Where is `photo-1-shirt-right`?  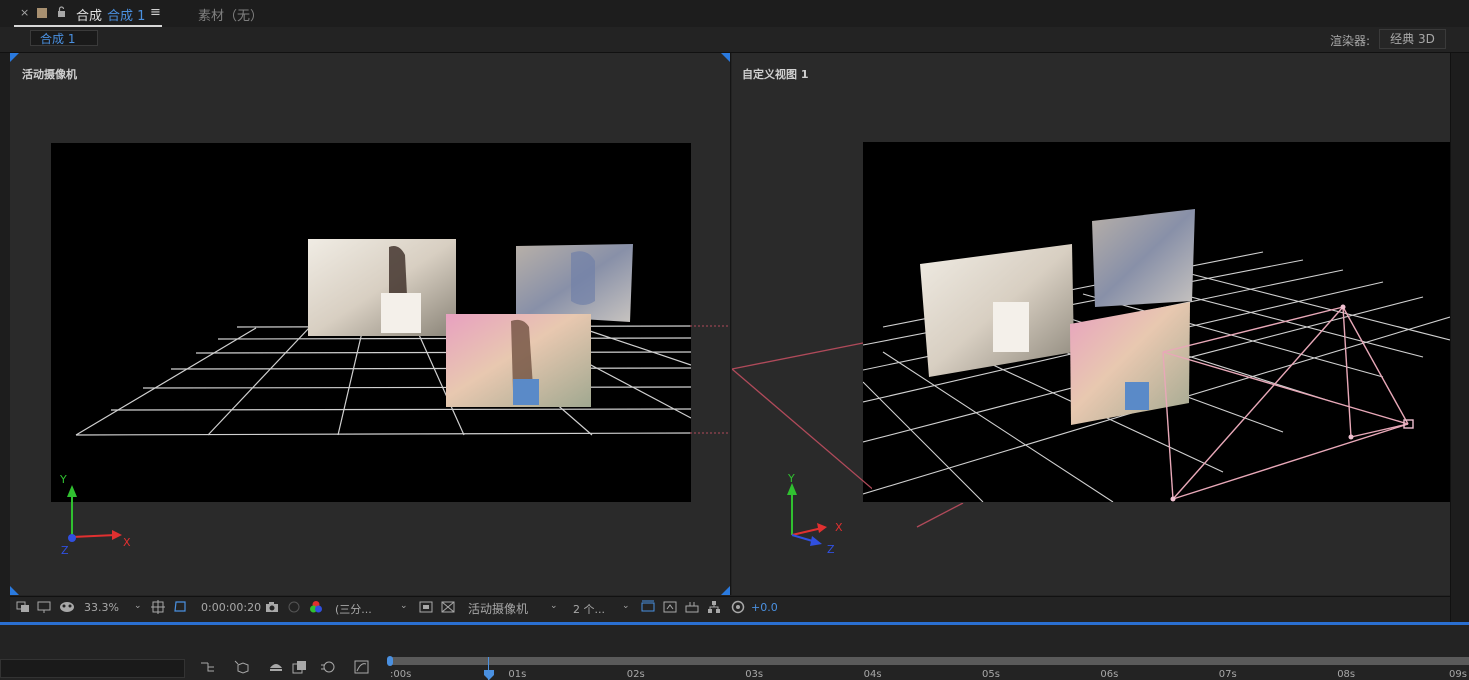 photo-1-shirt-right is located at coordinates (1011, 327).